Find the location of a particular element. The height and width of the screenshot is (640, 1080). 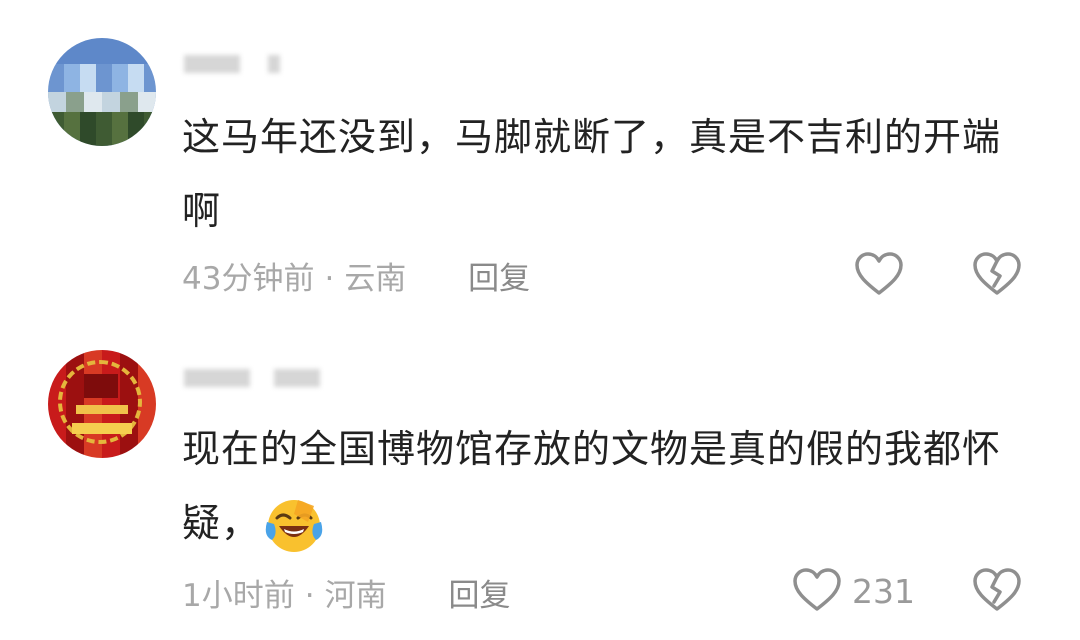

crying-laughing-emoji-icon is located at coordinates (294, 525).